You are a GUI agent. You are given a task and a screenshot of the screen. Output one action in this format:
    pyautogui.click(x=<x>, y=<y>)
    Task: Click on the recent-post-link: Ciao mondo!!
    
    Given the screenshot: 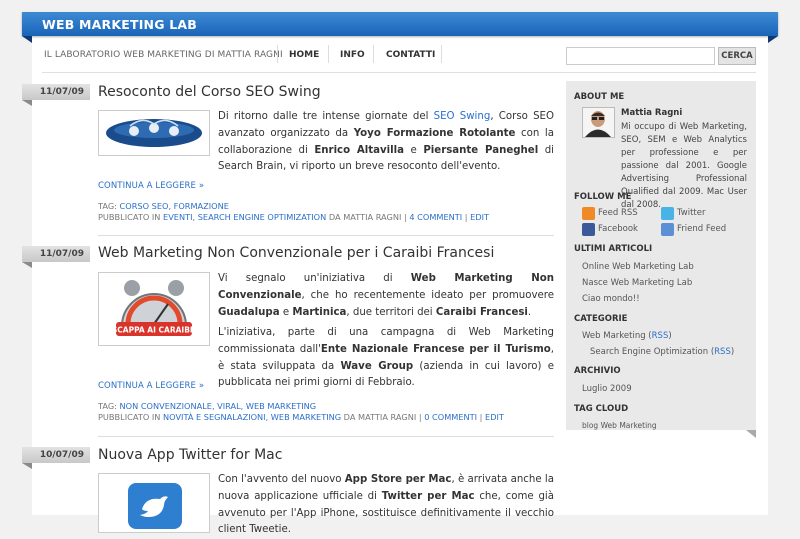 What is the action you would take?
    pyautogui.click(x=611, y=299)
    